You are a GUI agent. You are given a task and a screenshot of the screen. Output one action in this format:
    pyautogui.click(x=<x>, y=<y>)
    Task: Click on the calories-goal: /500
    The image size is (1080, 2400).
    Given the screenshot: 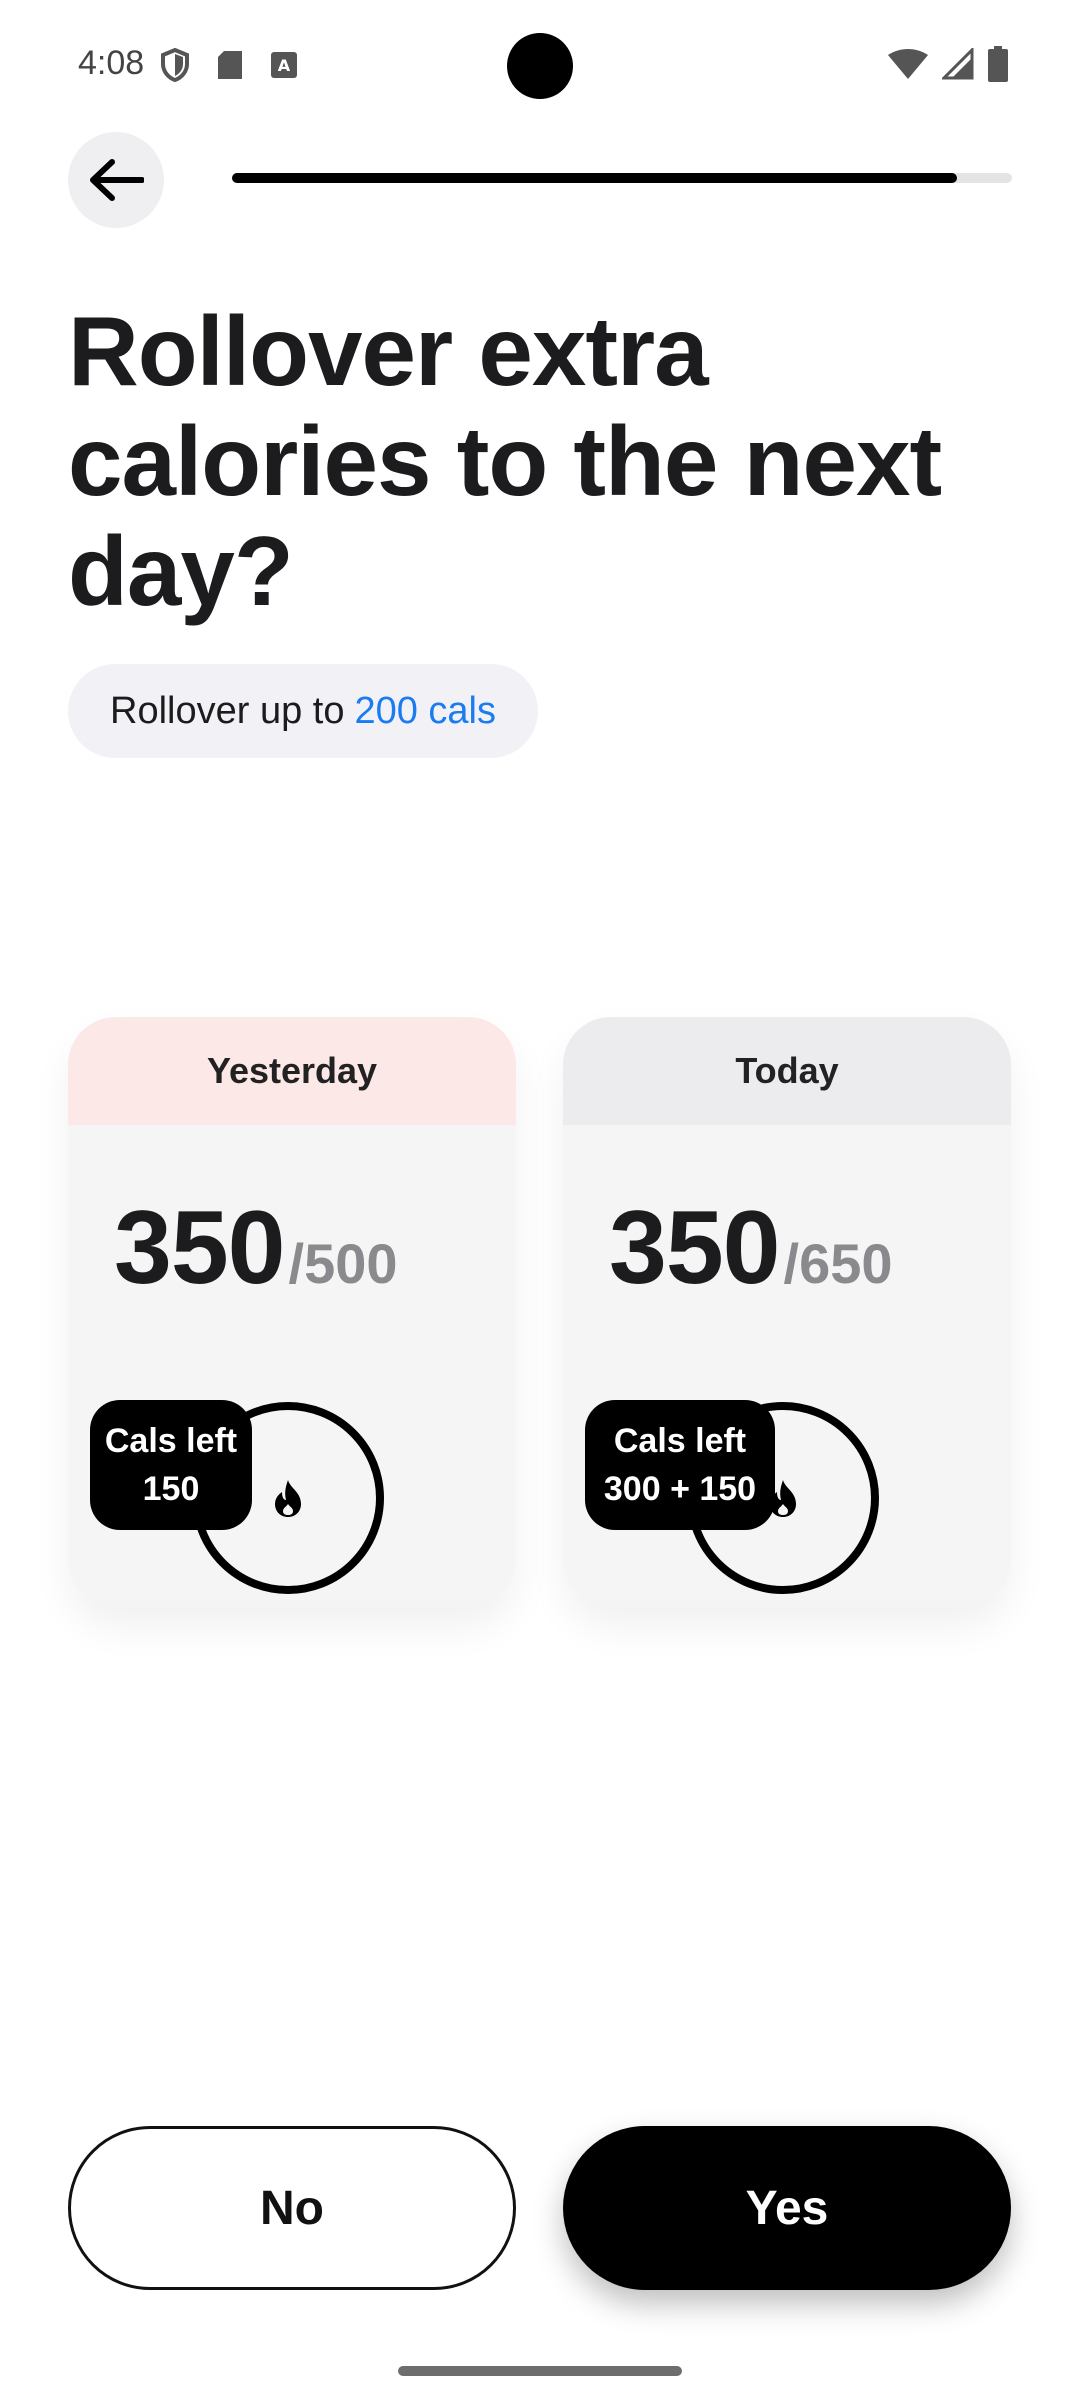 What is the action you would take?
    pyautogui.click(x=343, y=1263)
    